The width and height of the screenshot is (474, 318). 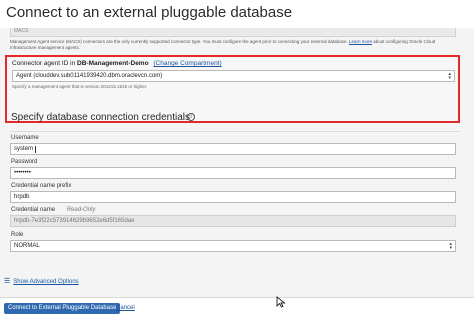 I want to click on username-input: system, so click(x=233, y=149).